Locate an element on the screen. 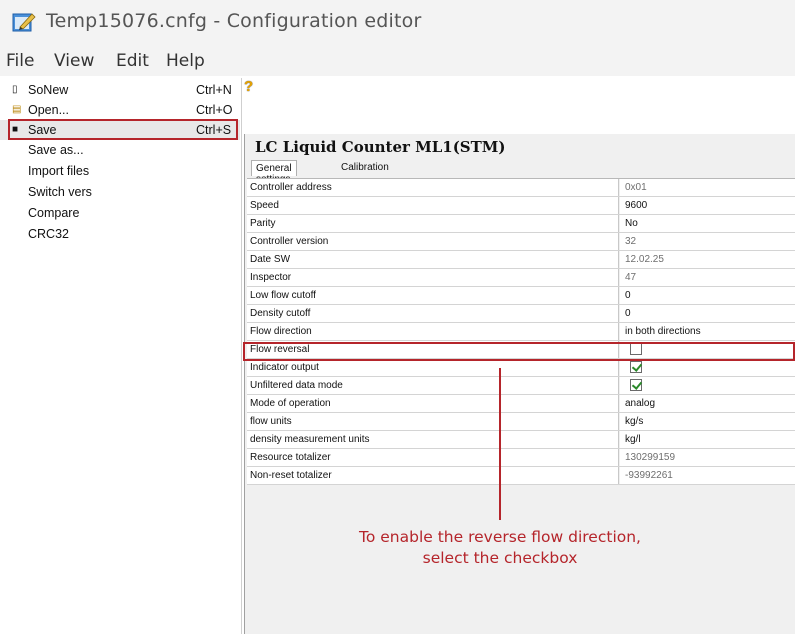 This screenshot has height=634, width=795. folder-open-icon: ▤ is located at coordinates (17, 109).